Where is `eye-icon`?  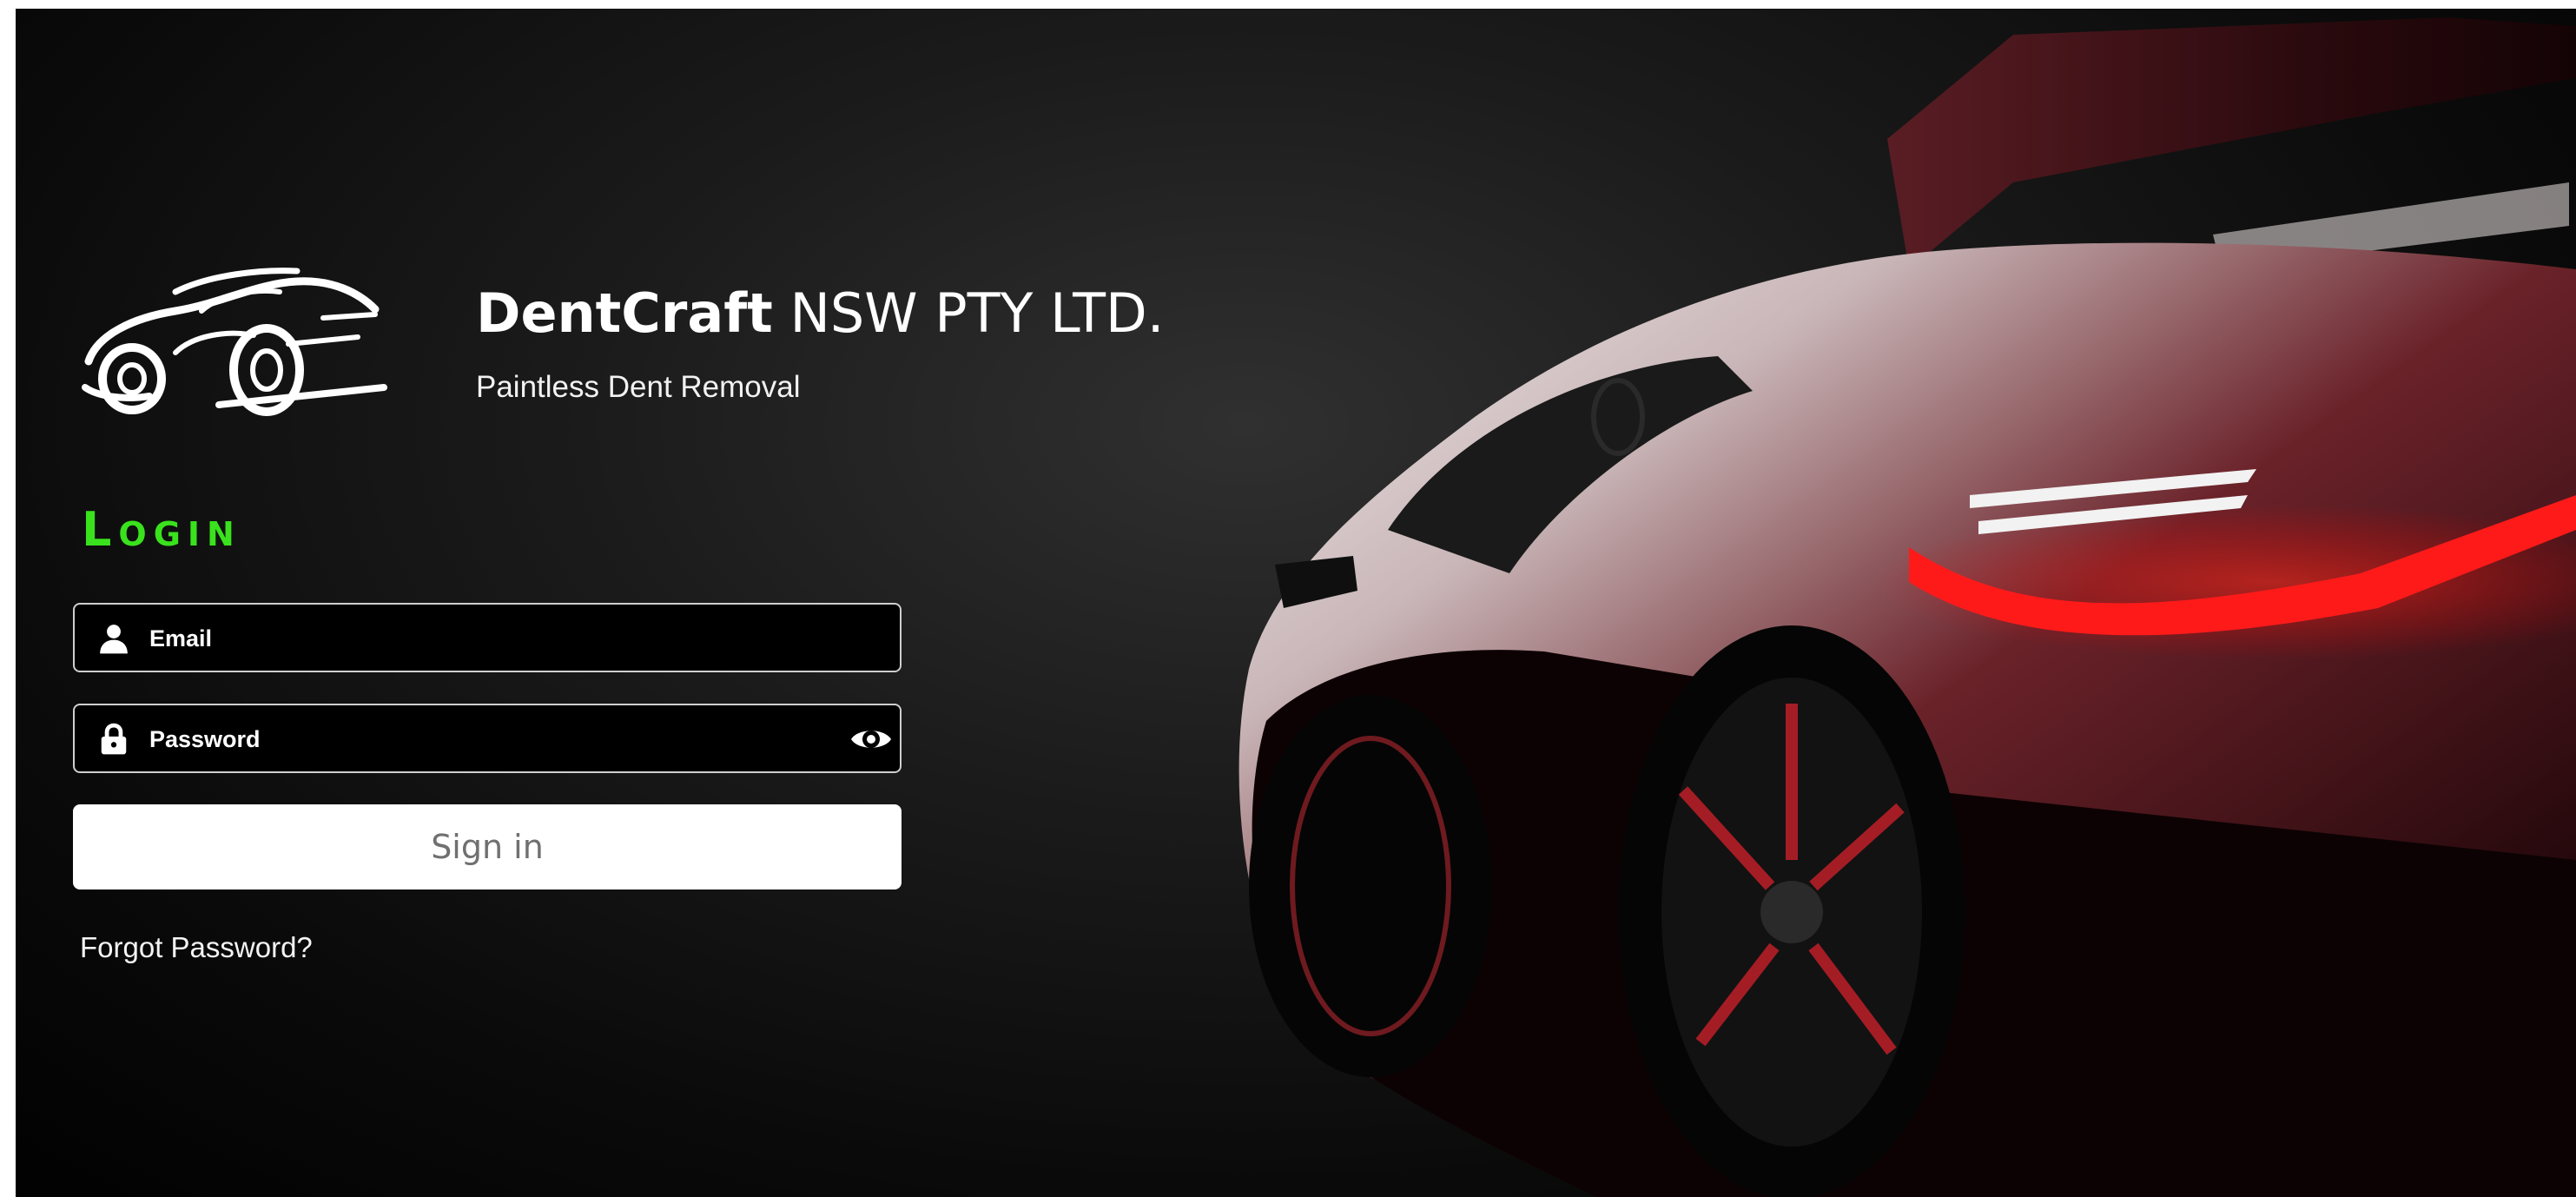
eye-icon is located at coordinates (871, 739).